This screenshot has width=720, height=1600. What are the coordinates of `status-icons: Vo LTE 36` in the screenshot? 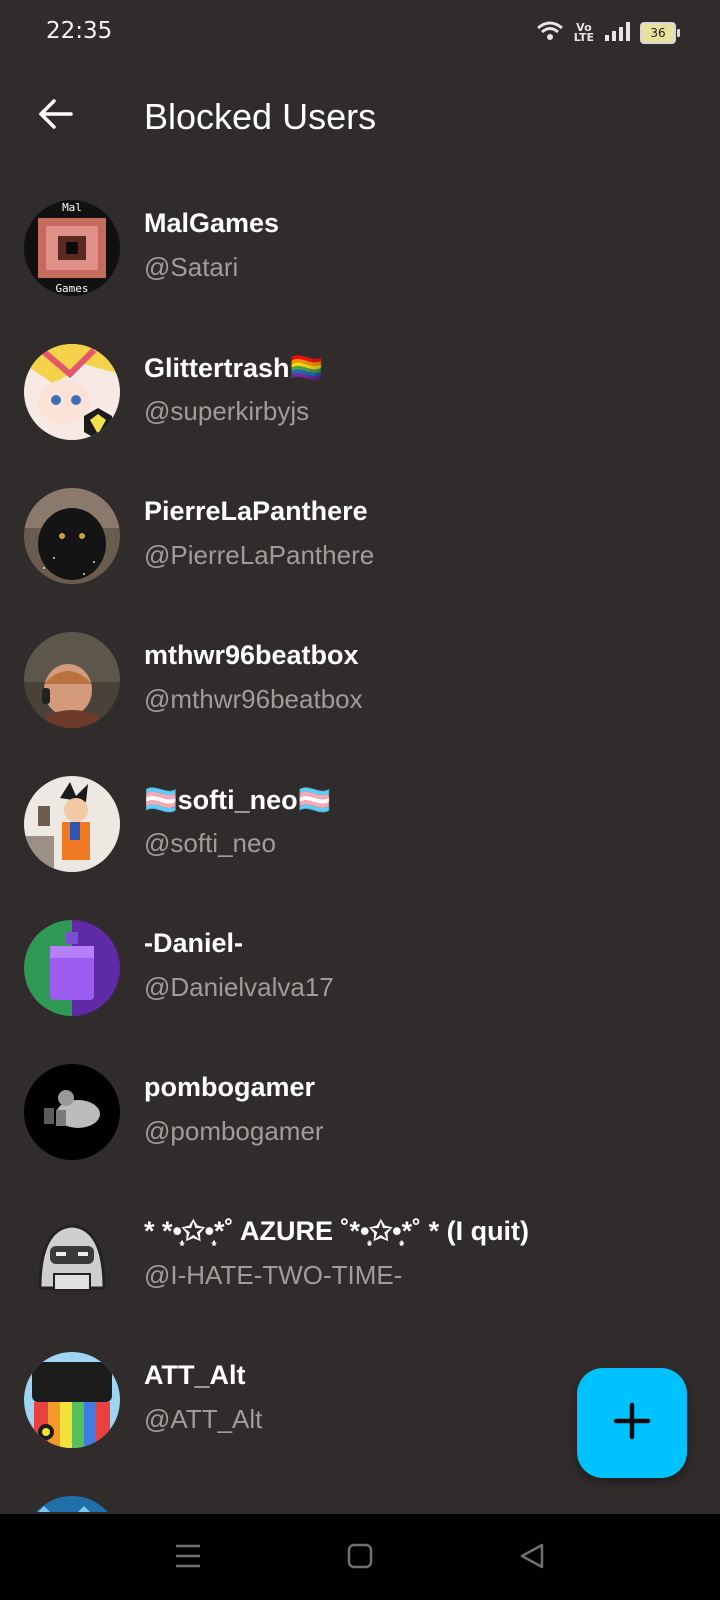 It's located at (608, 33).